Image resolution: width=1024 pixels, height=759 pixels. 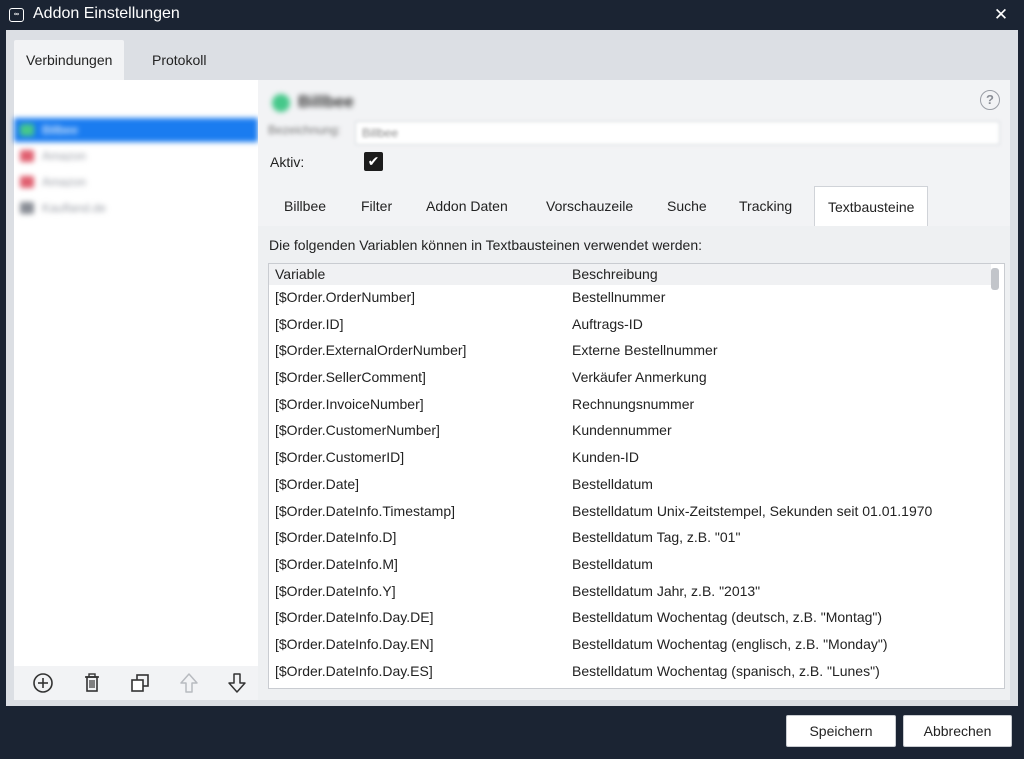 What do you see at coordinates (645, 350) in the screenshot?
I see `description-cell: Externe Bestellnummer` at bounding box center [645, 350].